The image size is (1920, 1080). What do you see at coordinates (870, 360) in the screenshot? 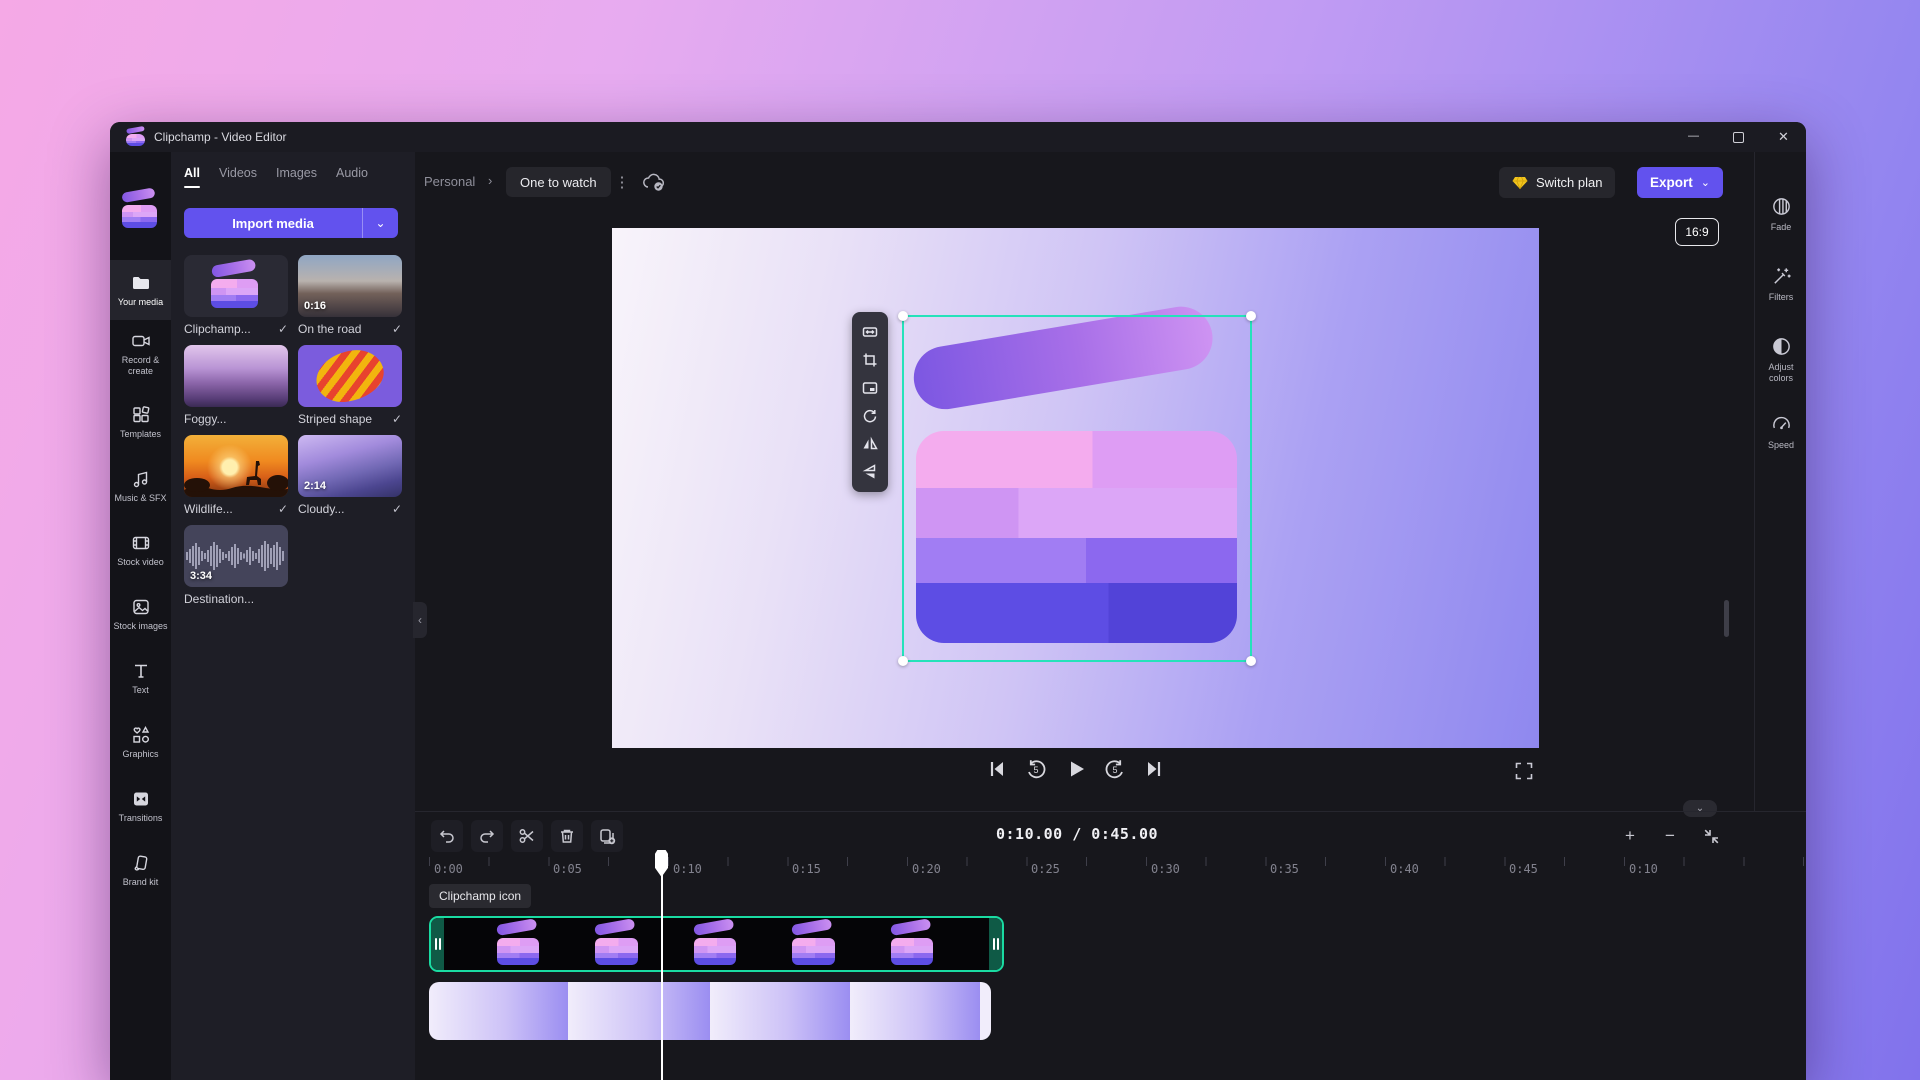
I see `crop-icon` at bounding box center [870, 360].